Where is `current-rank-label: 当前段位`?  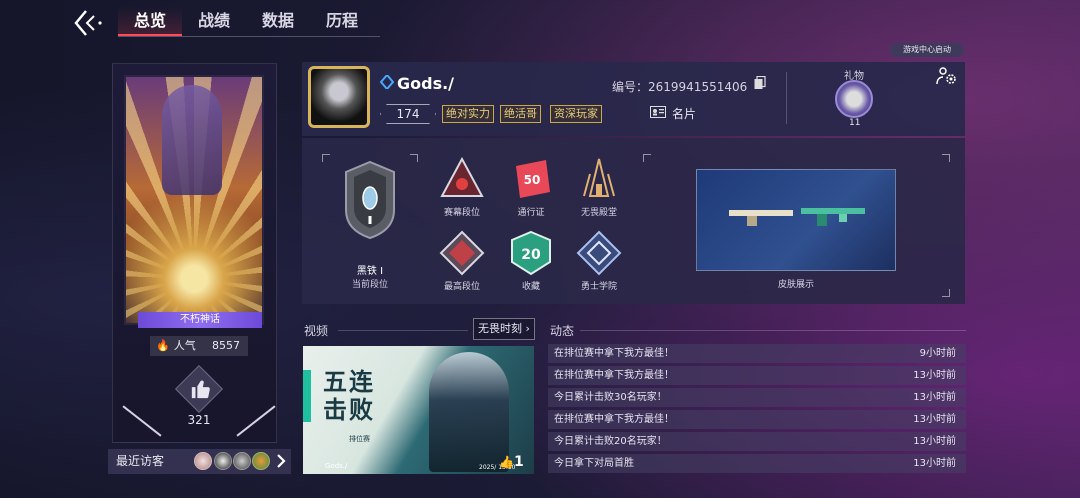
current-rank-label: 当前段位 is located at coordinates (369, 285).